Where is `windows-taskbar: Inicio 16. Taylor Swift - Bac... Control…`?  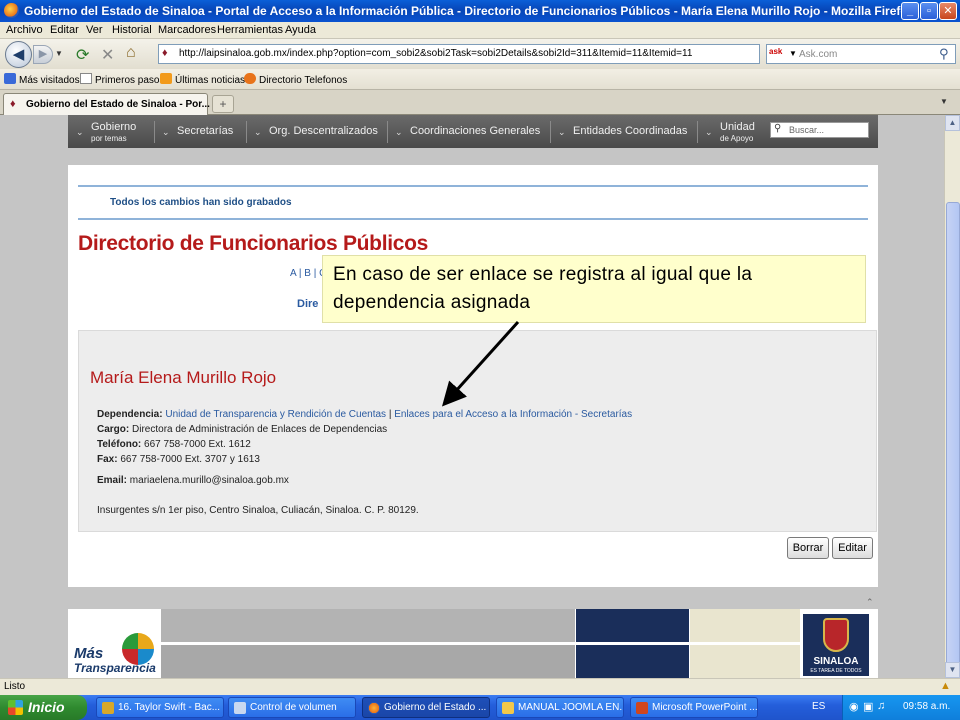 windows-taskbar: Inicio 16. Taylor Swift - Bac... Control… is located at coordinates (480, 707).